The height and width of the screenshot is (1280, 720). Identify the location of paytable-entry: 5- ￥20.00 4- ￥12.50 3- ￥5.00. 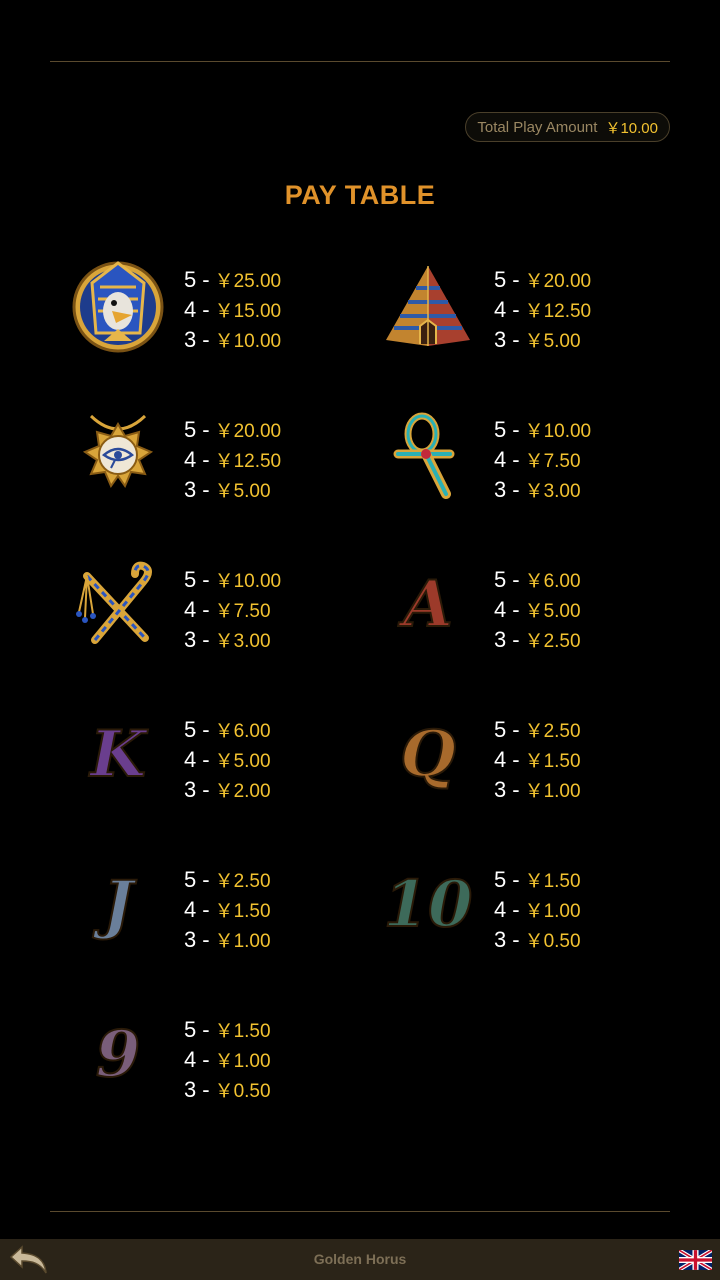
(205, 455).